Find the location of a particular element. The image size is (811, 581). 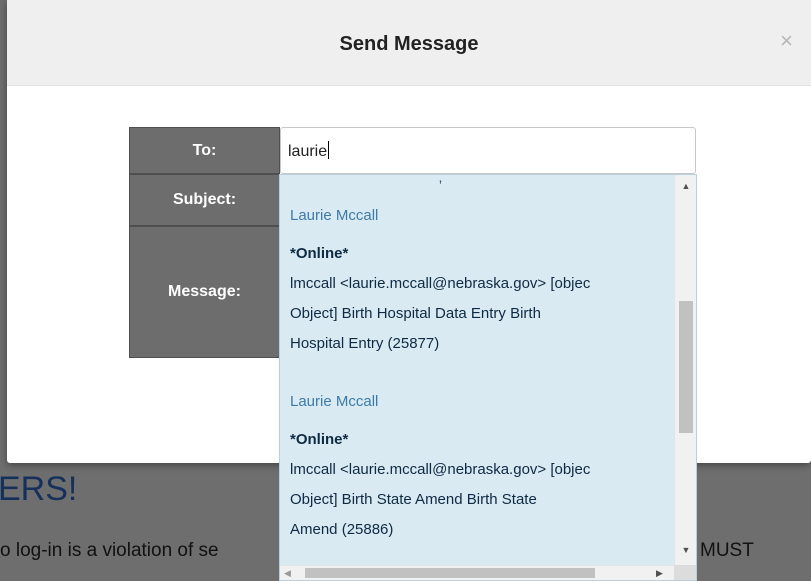

background-heading: ERS! is located at coordinates (39, 489).